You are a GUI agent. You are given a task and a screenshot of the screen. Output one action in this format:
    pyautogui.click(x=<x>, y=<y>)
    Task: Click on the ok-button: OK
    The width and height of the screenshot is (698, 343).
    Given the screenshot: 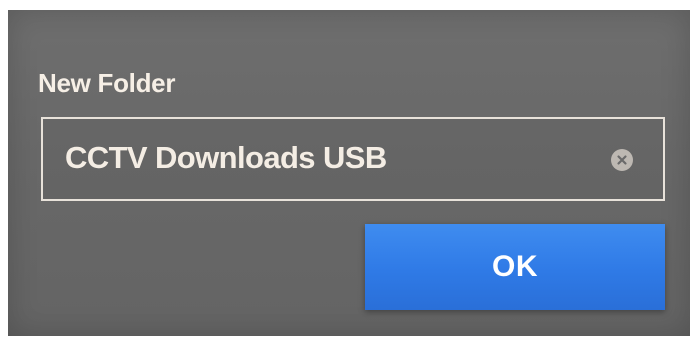 What is the action you would take?
    pyautogui.click(x=515, y=267)
    